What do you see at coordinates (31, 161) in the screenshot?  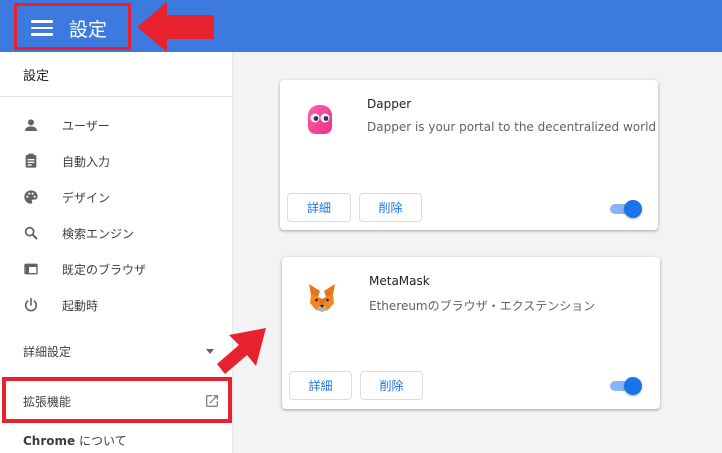 I see `clipboard-icon` at bounding box center [31, 161].